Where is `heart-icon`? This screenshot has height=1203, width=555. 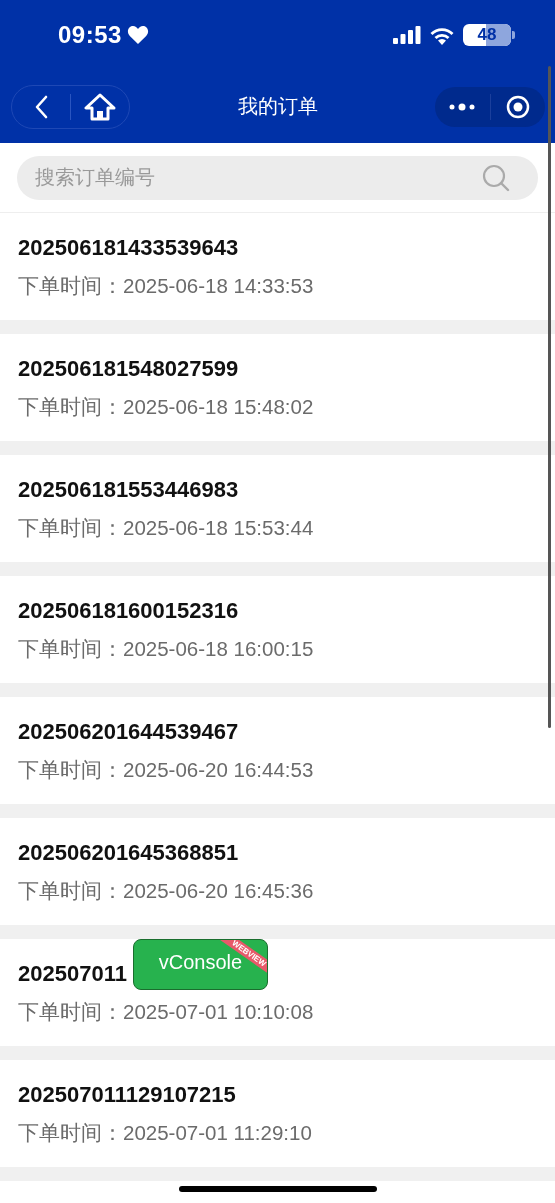
heart-icon is located at coordinates (137, 35).